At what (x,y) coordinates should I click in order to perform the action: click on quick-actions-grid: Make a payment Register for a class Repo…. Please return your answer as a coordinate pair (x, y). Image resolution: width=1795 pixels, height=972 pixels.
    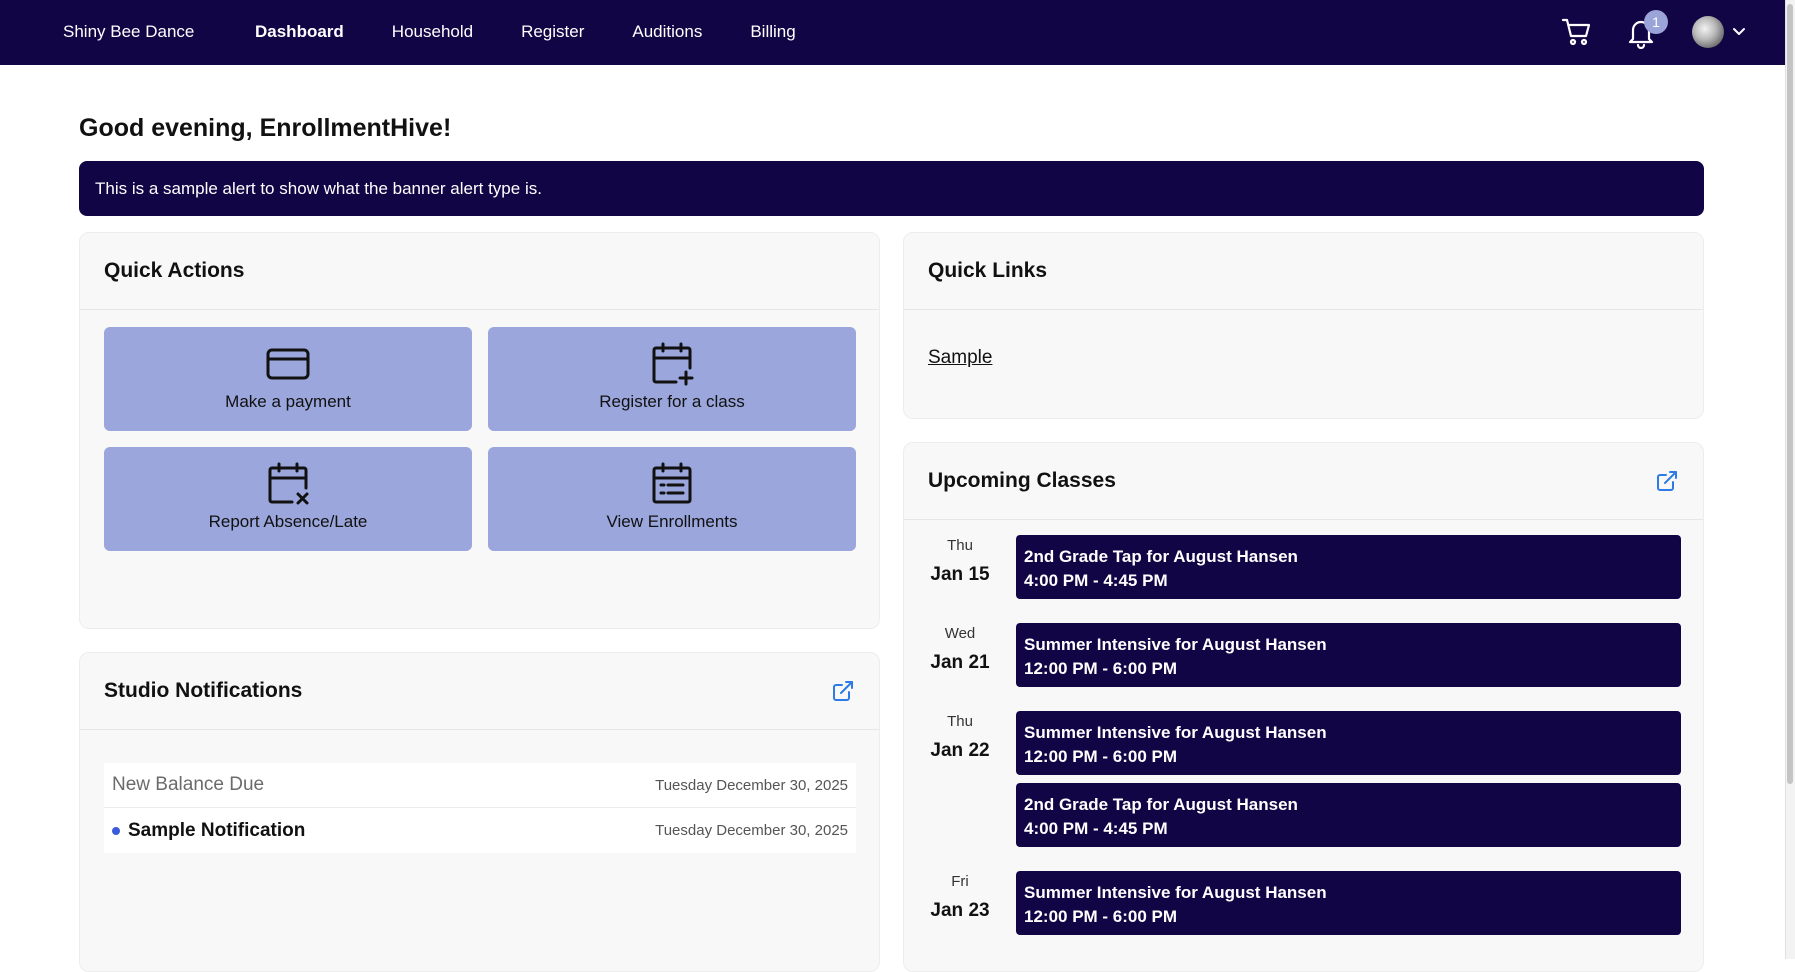
    Looking at the image, I should click on (480, 439).